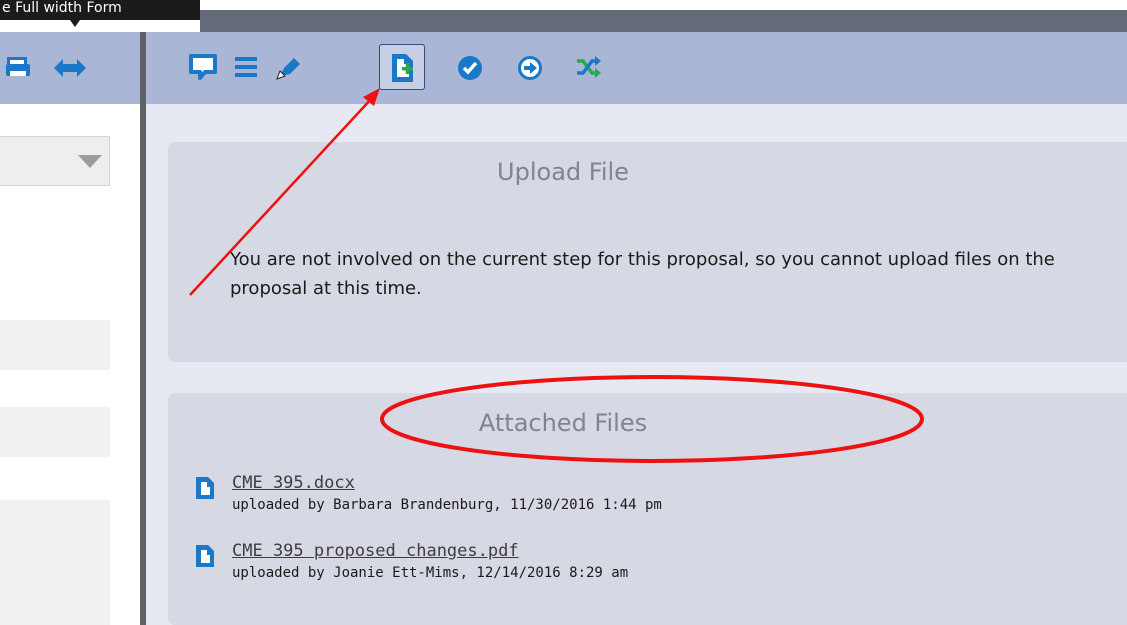 This screenshot has height=625, width=1127. I want to click on top-bar-strip, so click(663, 21).